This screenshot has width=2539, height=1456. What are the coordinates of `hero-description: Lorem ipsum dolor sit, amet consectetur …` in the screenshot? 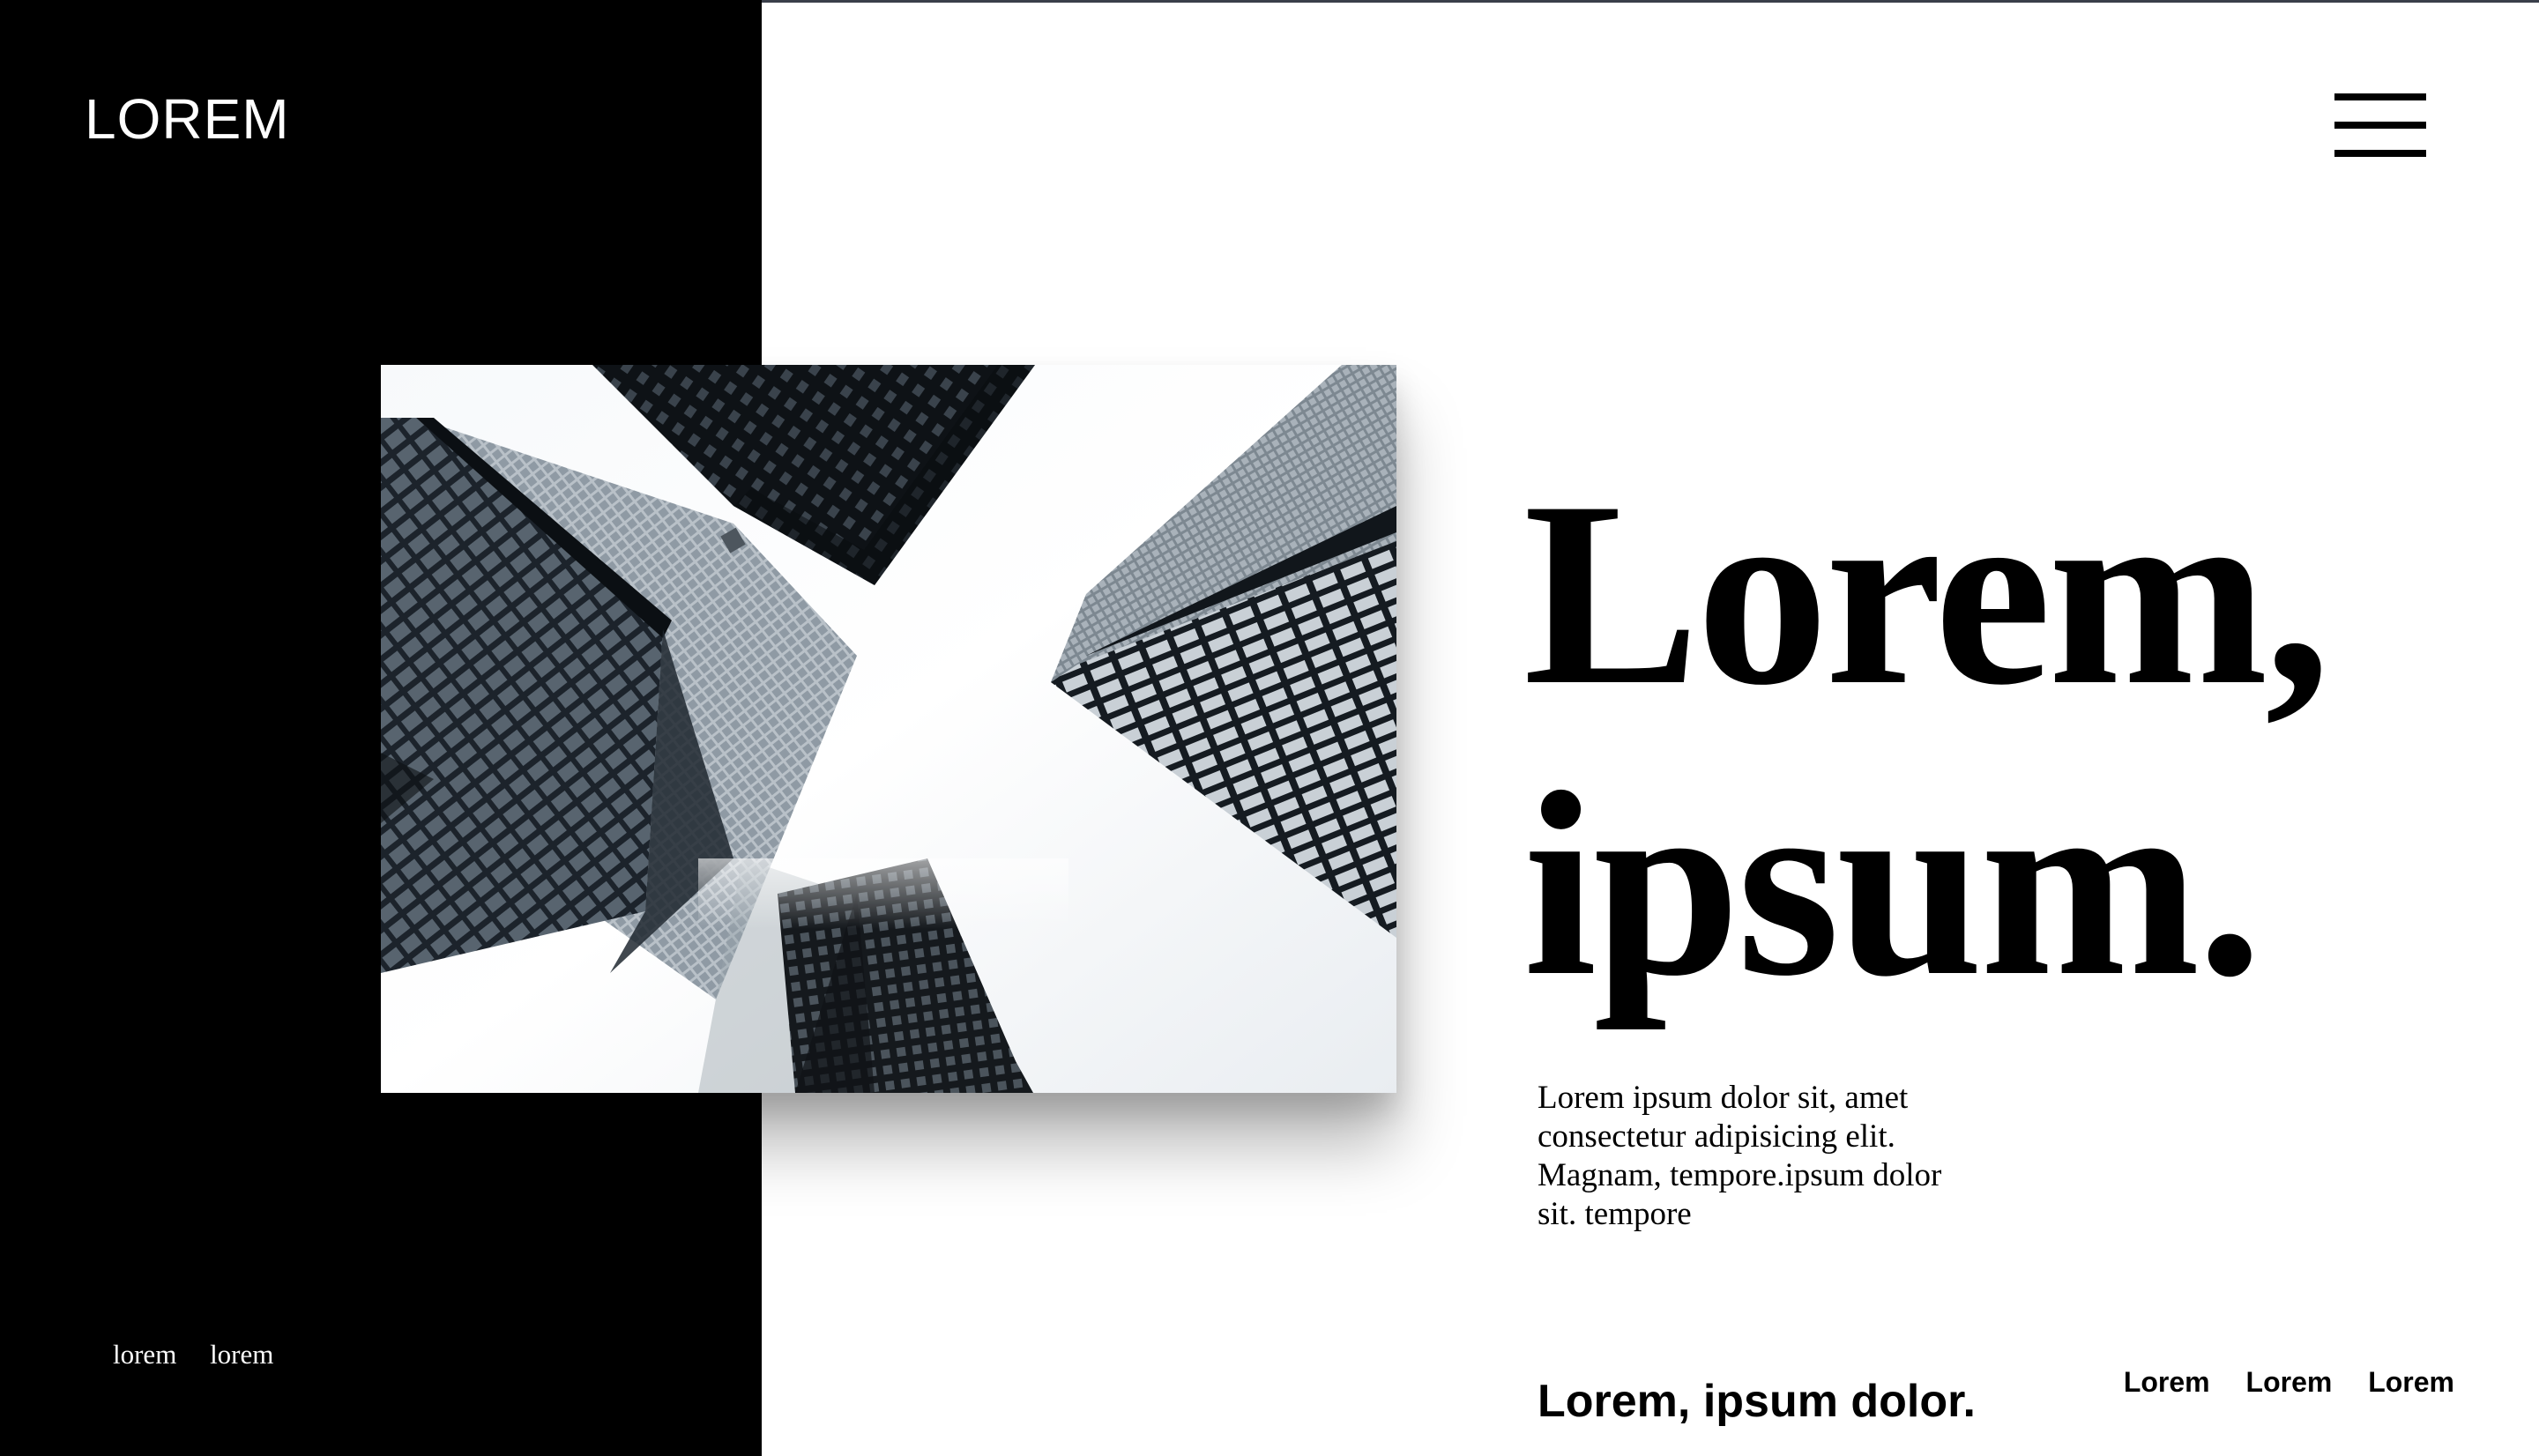 It's located at (1758, 1156).